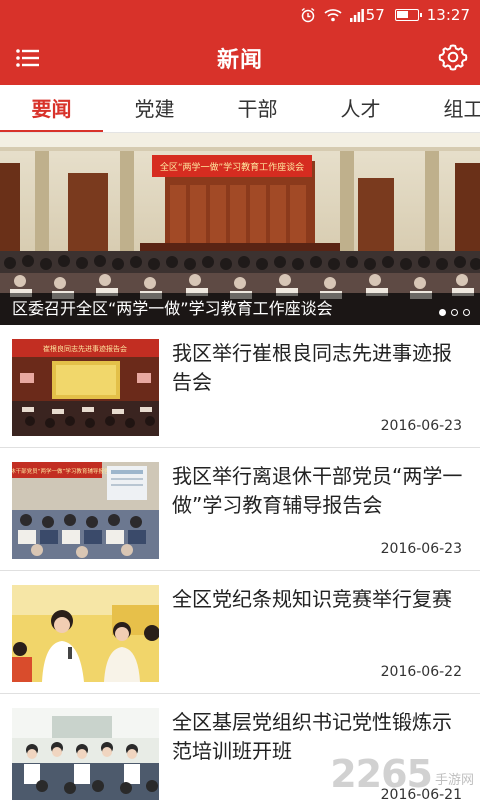  Describe the element at coordinates (240, 309) in the screenshot. I see `banner-caption: 区委召开全区“两学一做”学习教育工作座谈会` at that location.